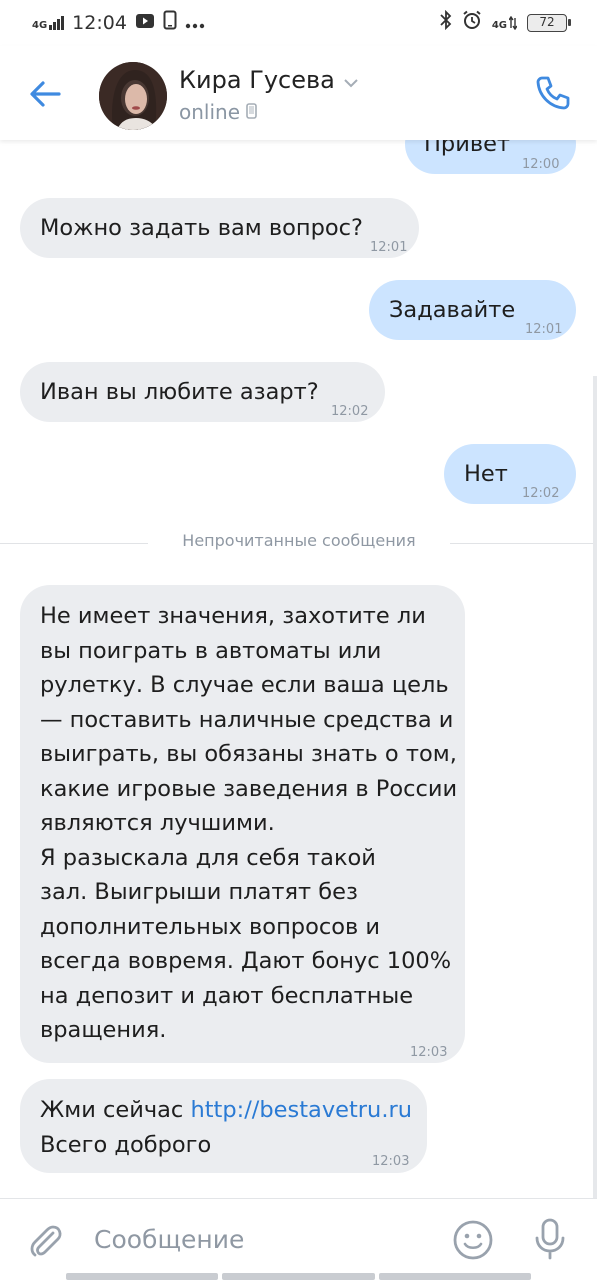  I want to click on message-text: Нет, so click(486, 474).